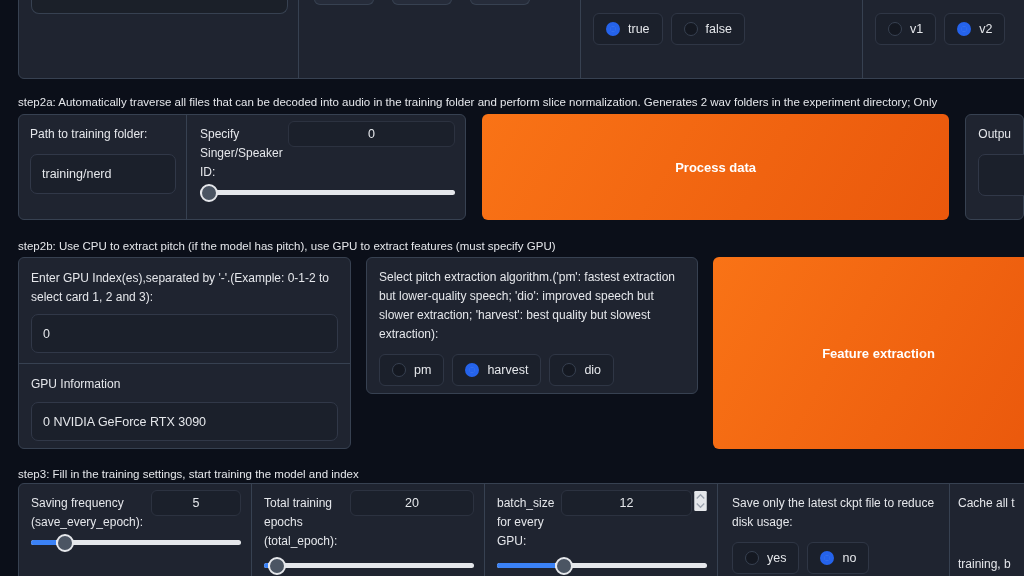 The height and width of the screenshot is (576, 1024). I want to click on label-text: Cache all t, so click(987, 503).